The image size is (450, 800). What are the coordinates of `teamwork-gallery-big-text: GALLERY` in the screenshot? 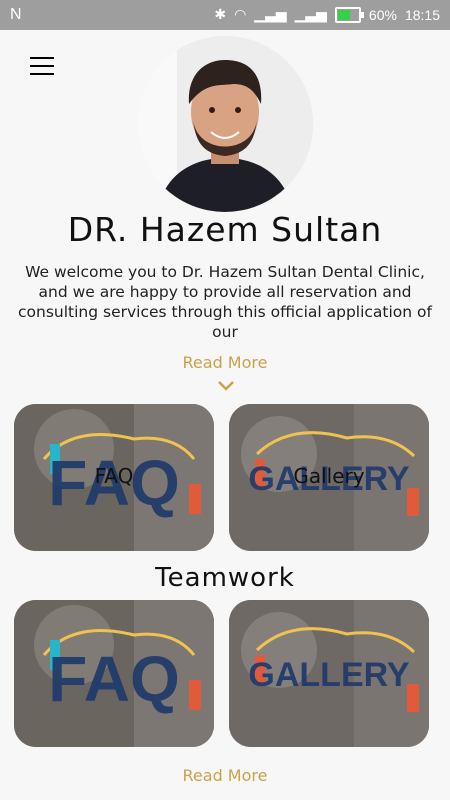 It's located at (329, 675).